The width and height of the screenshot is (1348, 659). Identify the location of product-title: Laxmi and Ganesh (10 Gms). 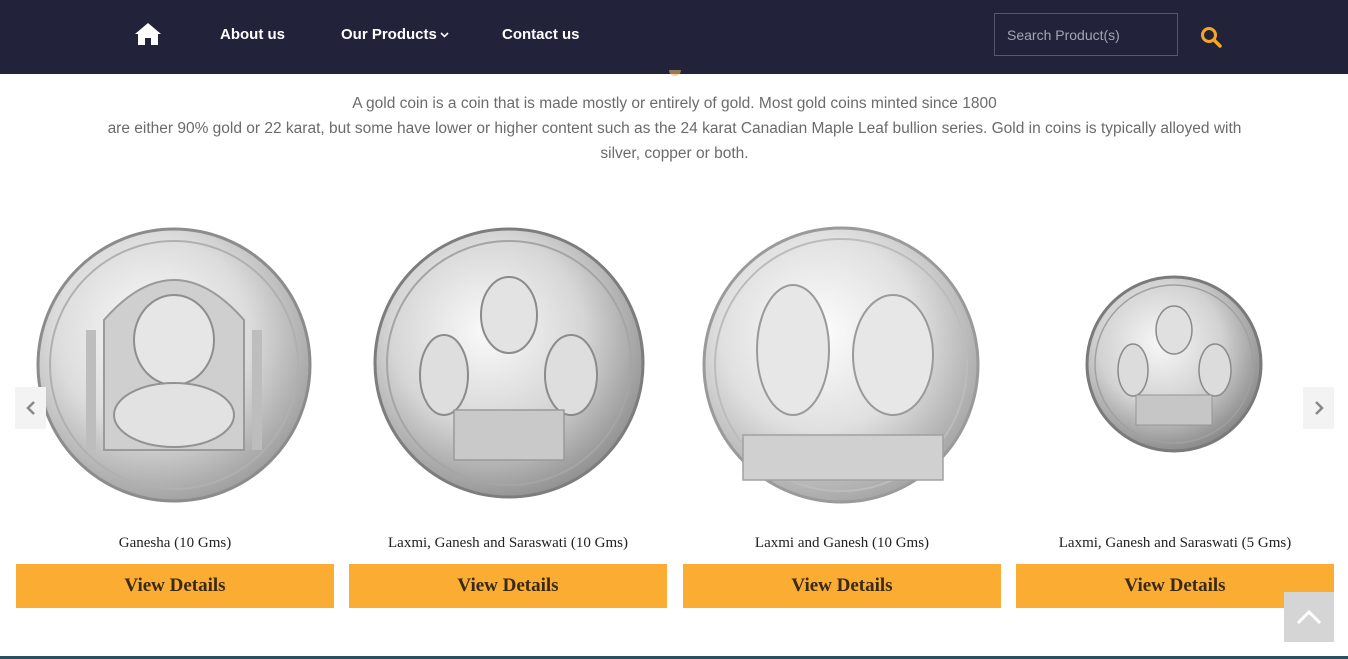
(842, 543).